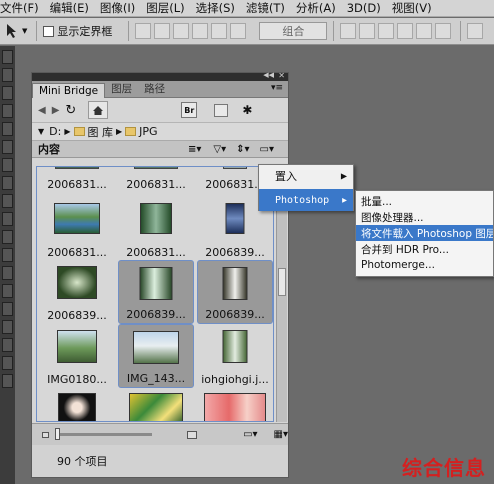 The width and height of the screenshot is (494, 484). What do you see at coordinates (194, 149) in the screenshot?
I see `sort-icon: ≡▾` at bounding box center [194, 149].